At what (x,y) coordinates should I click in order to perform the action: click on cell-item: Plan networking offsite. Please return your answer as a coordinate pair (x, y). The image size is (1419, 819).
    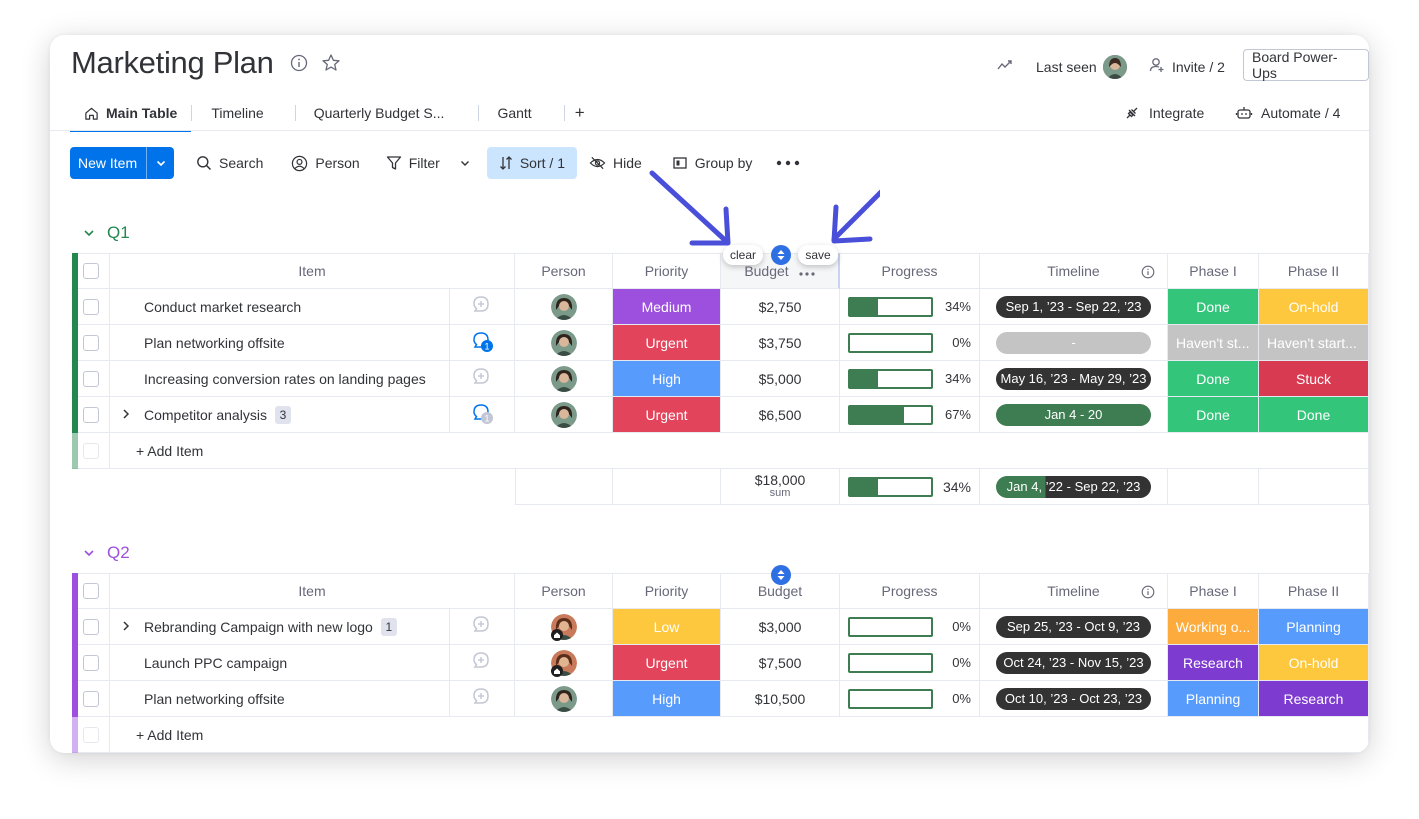
    Looking at the image, I should click on (280, 699).